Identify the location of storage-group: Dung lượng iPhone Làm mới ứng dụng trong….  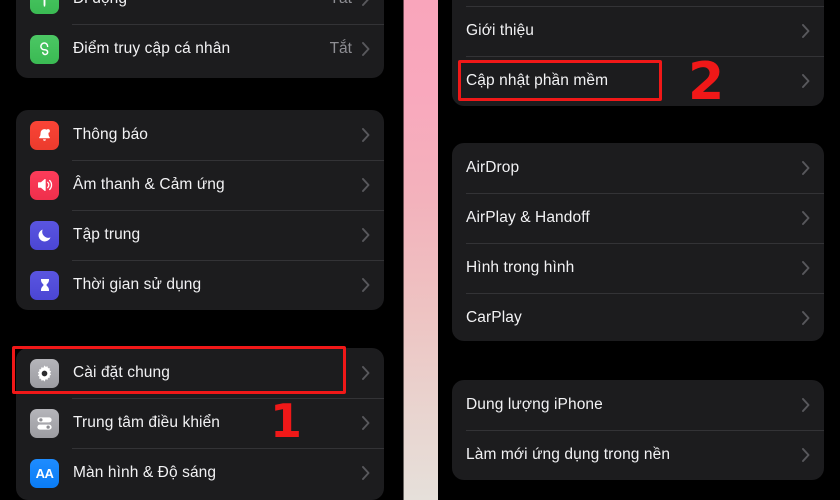
(638, 430).